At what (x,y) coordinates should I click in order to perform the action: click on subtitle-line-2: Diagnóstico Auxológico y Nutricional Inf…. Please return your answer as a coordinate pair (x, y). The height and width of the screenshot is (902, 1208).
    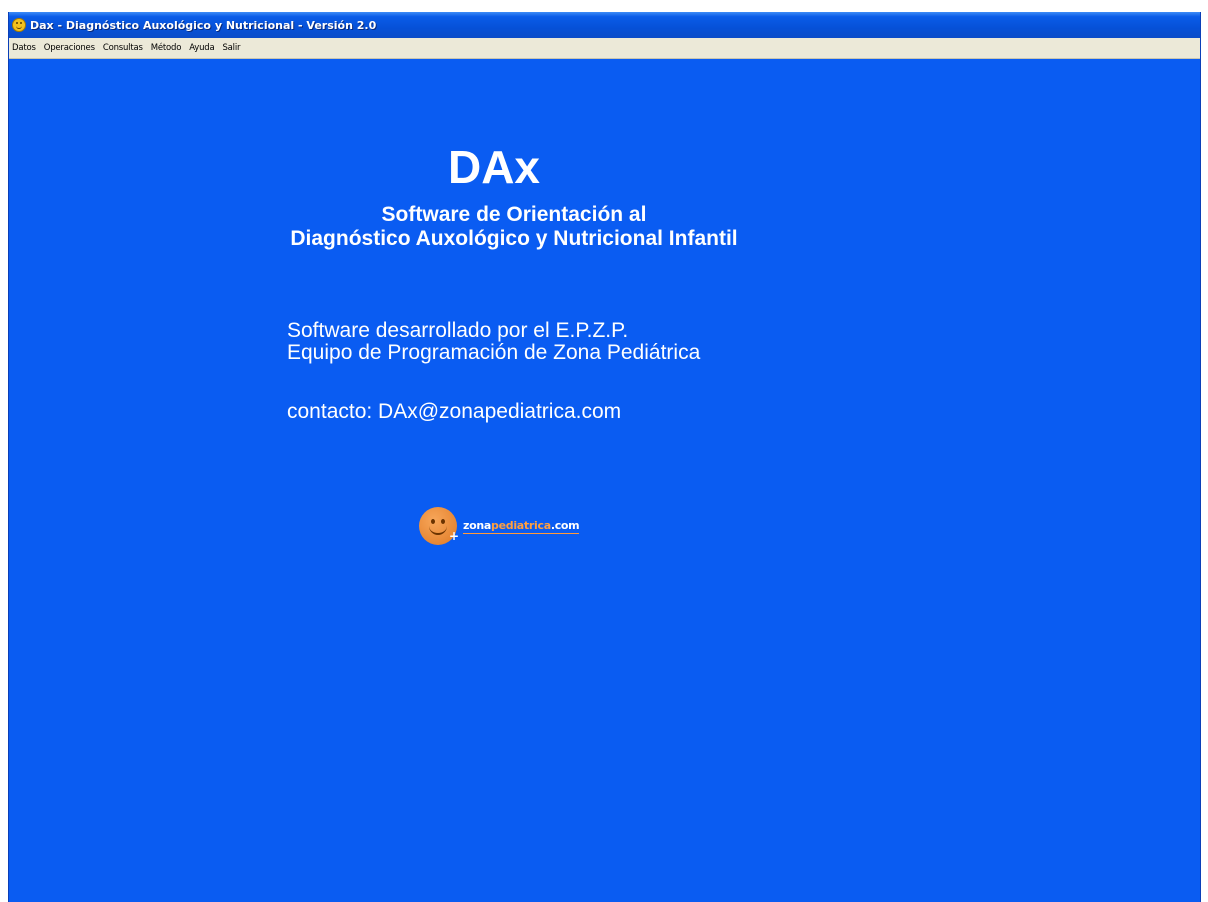
    Looking at the image, I should click on (514, 238).